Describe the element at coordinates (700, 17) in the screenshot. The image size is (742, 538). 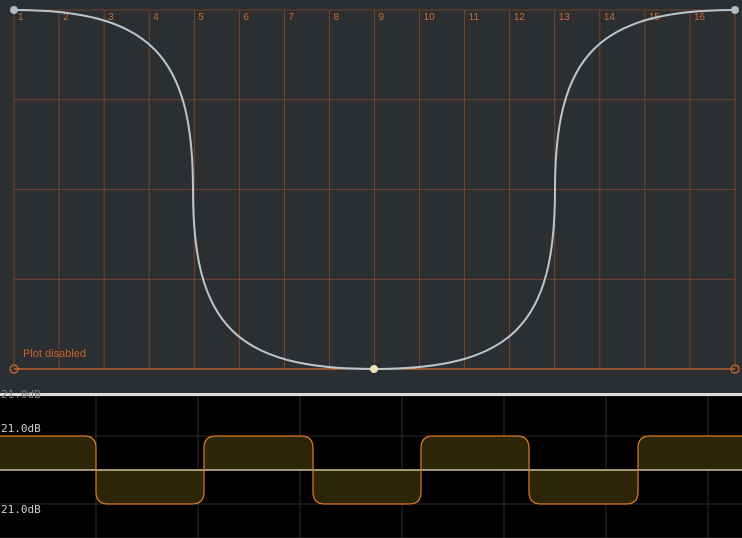
I see `column-label-16: 16` at that location.